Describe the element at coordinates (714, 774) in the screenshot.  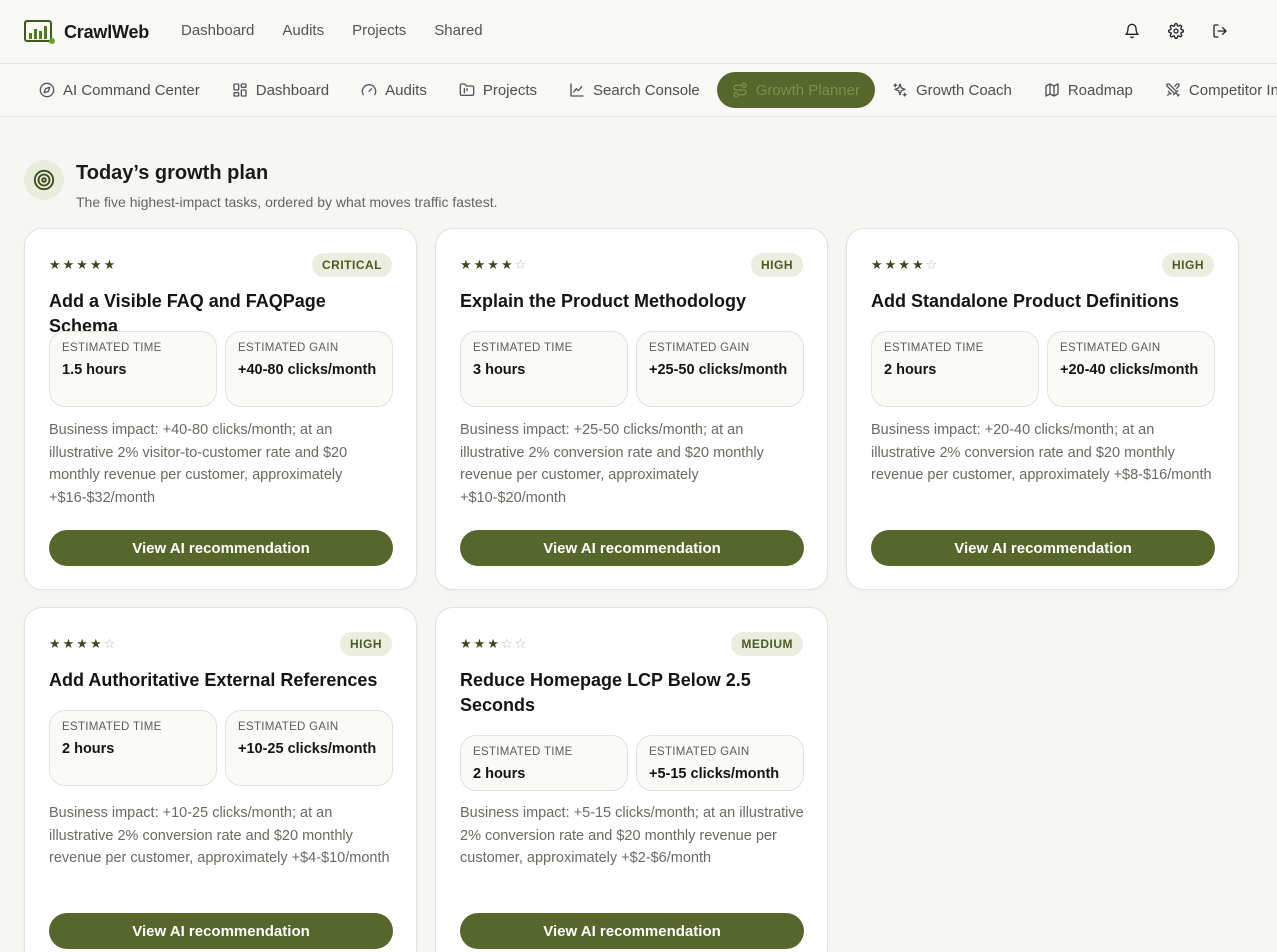
I see `metric-value: +5-15 clicks/month` at that location.